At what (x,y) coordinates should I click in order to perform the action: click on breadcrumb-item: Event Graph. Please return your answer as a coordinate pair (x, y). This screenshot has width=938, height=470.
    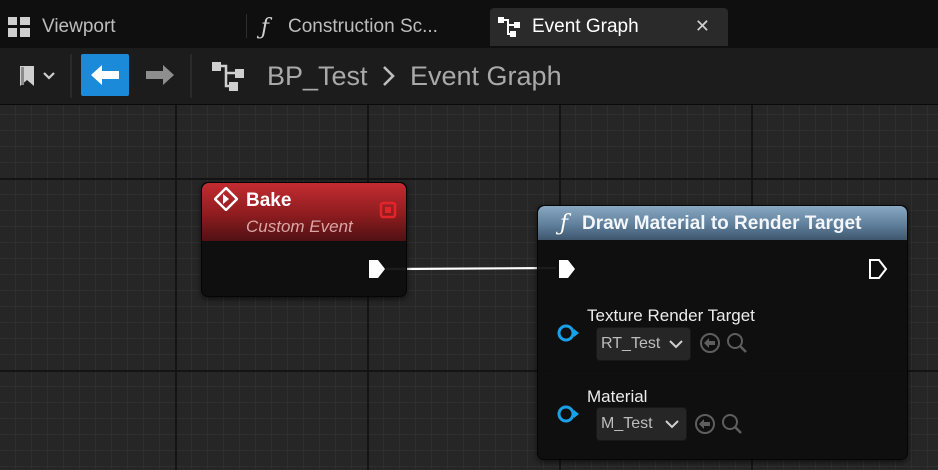
    Looking at the image, I should click on (486, 76).